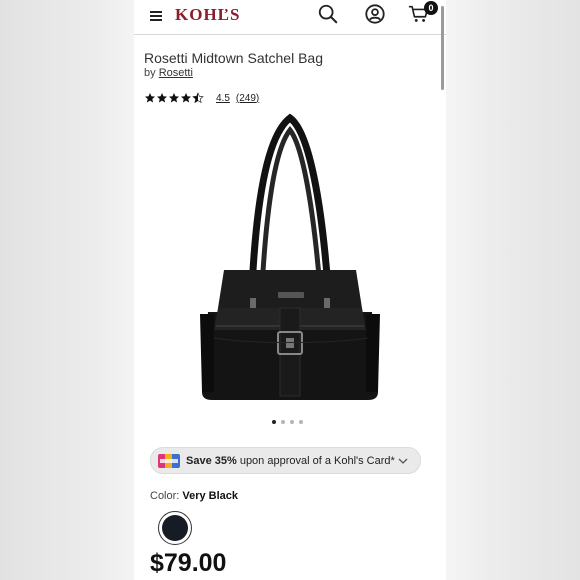 The image size is (580, 580). Describe the element at coordinates (442, 48) in the screenshot. I see `scrollbar` at that location.